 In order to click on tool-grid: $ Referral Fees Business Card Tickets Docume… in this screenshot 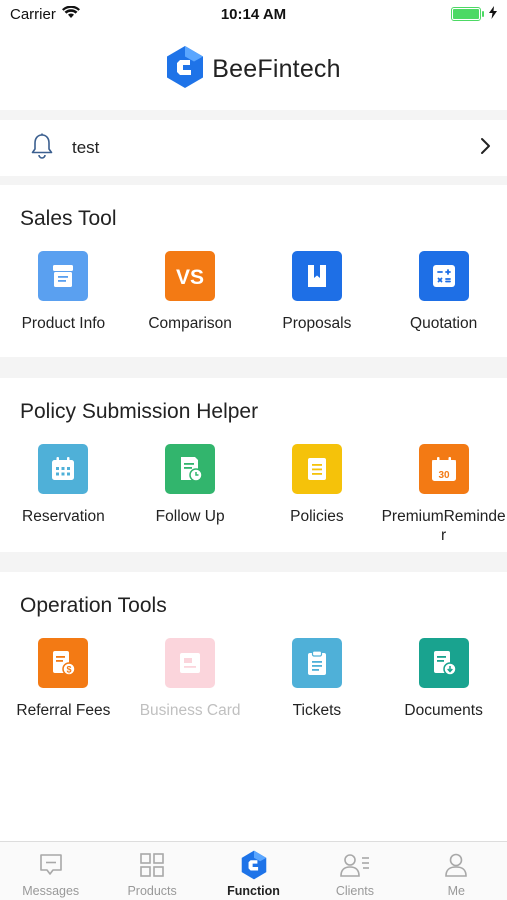, I will do `click(253, 679)`.